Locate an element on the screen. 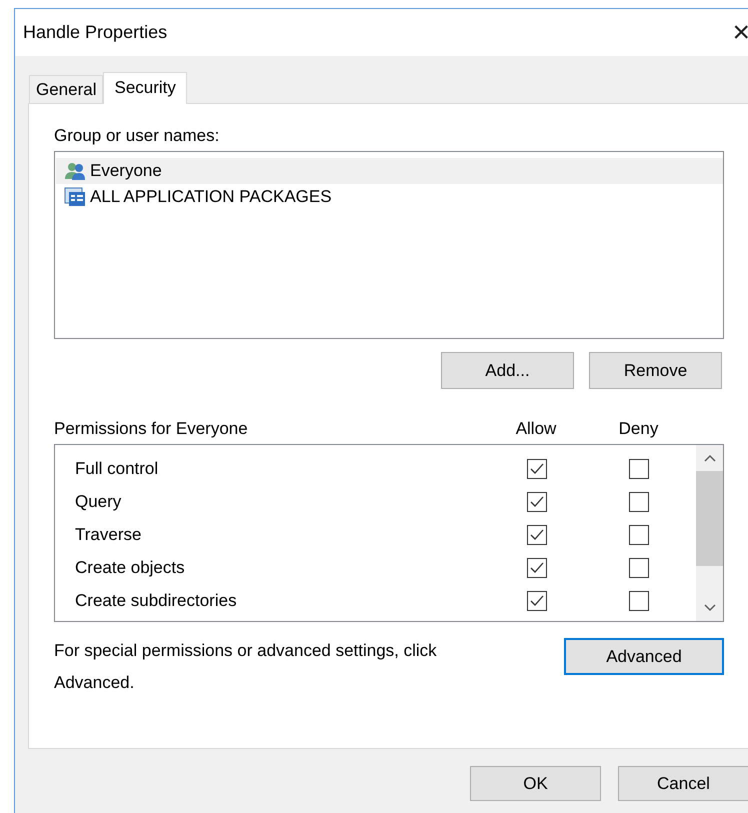  permission-name: Create objects is located at coordinates (130, 568).